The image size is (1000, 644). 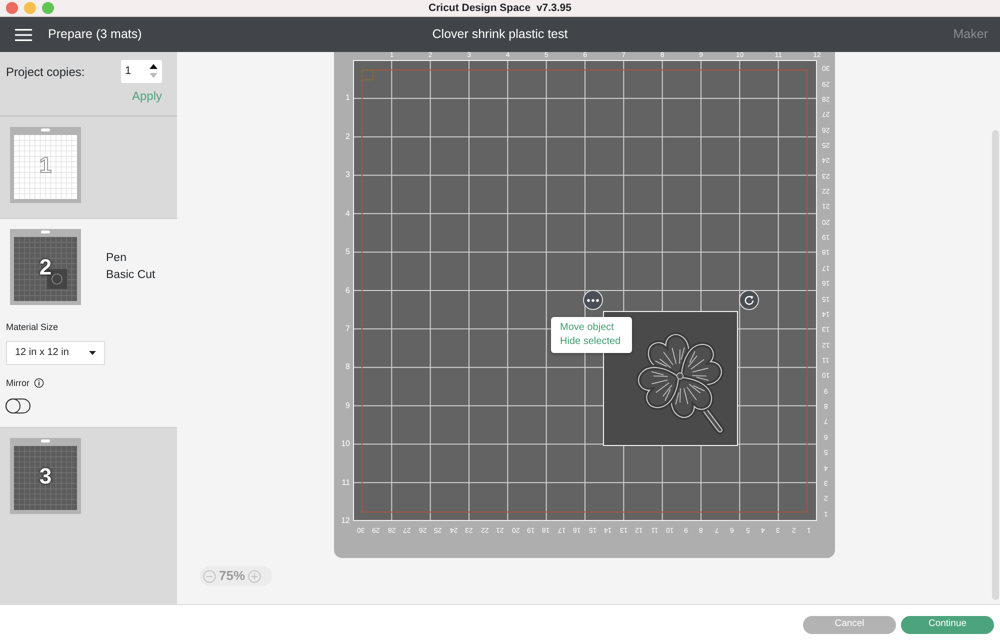 I want to click on scrollbar, so click(x=995, y=365).